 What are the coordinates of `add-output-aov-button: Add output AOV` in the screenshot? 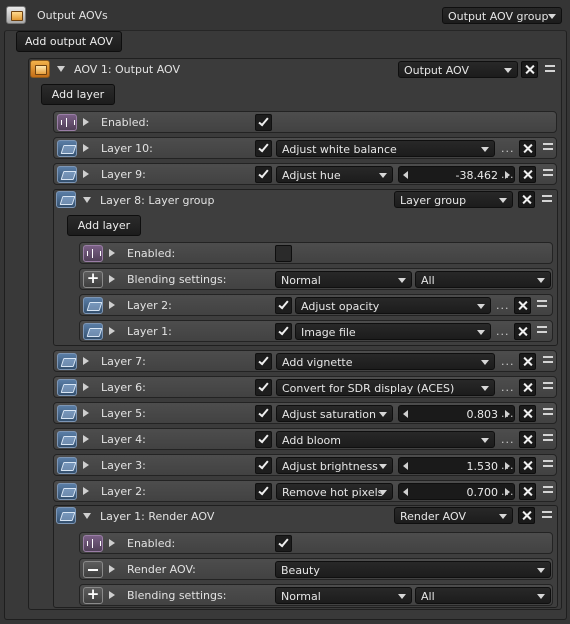 It's located at (69, 41).